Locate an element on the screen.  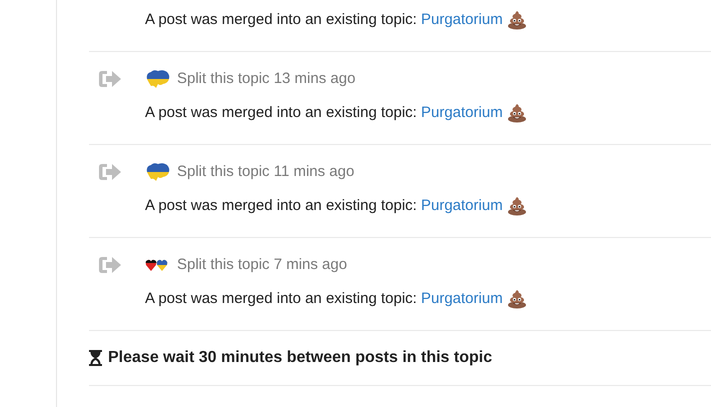
event-action-text: Split this topic 11 mins ago is located at coordinates (265, 172).